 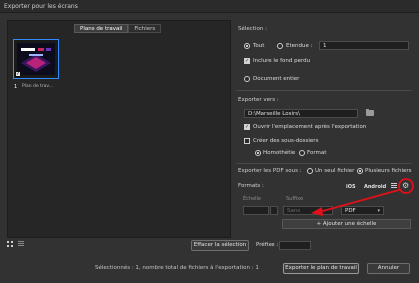 I want to click on formats-title: Formats :, so click(x=251, y=186).